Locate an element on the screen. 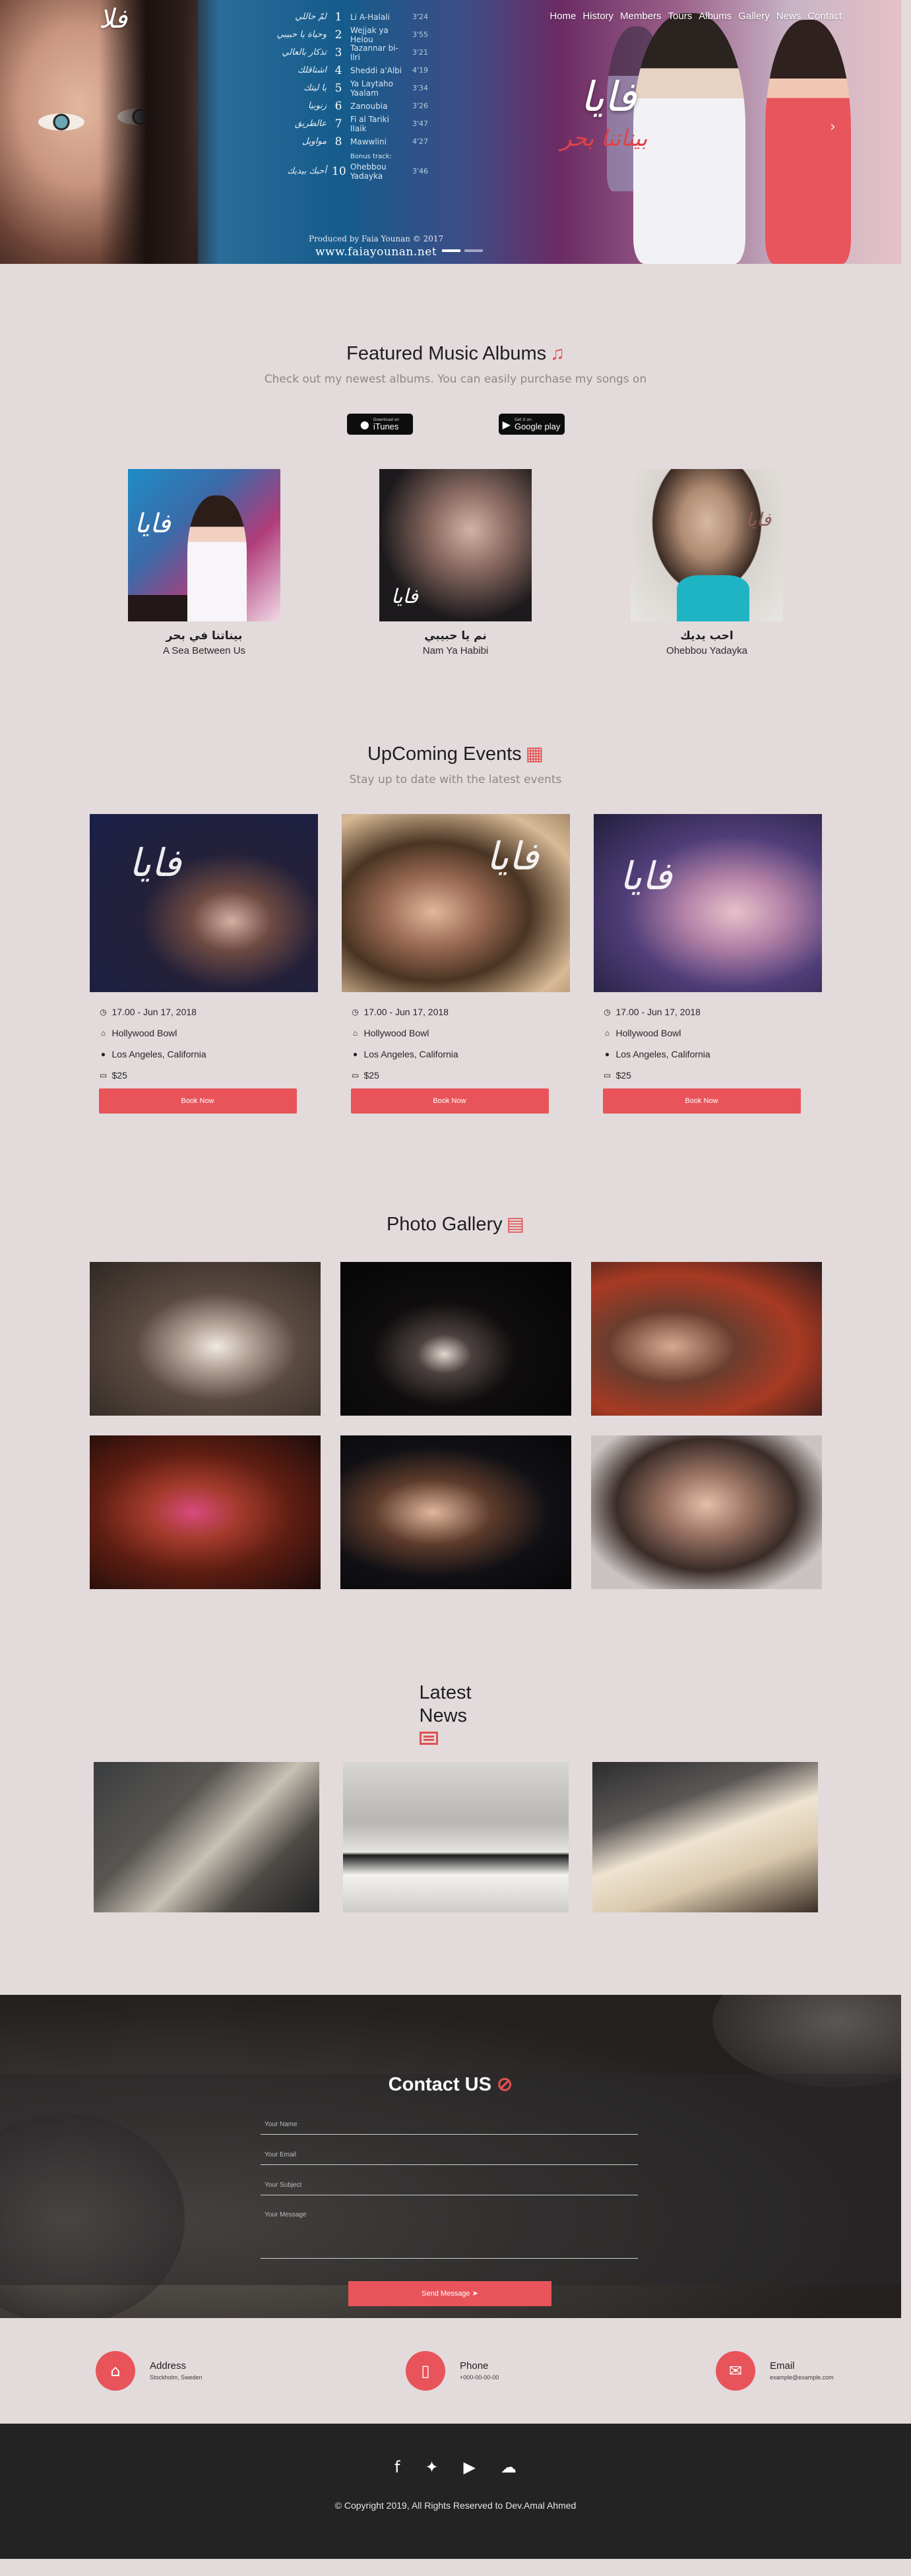 Image resolution: width=911 pixels, height=2576 pixels. gallery-grid is located at coordinates (455, 1425).